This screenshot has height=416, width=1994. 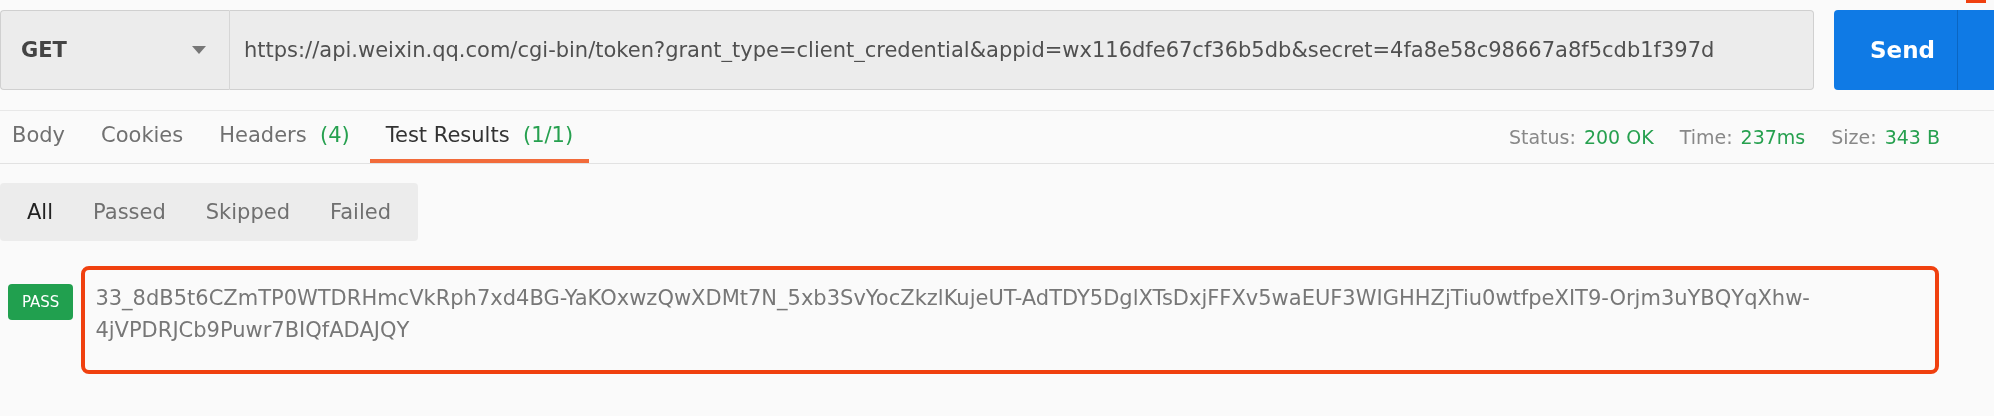 What do you see at coordinates (1912, 137) in the screenshot?
I see `status-value: 343 B` at bounding box center [1912, 137].